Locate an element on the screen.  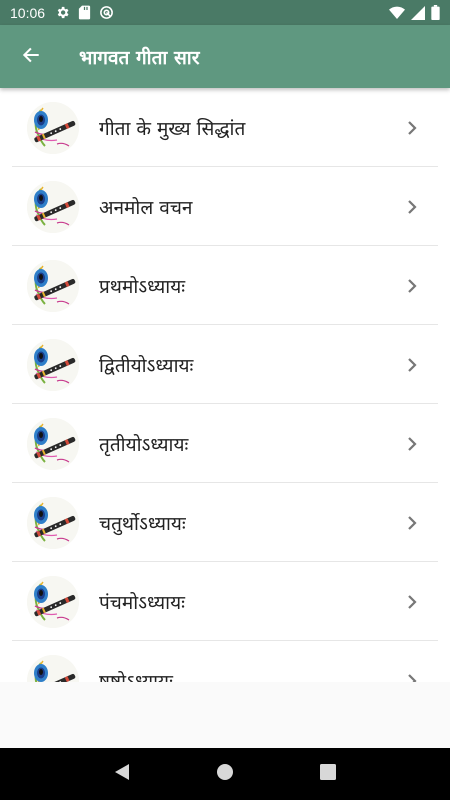
list-item: अनमोल वचन is located at coordinates (225, 206).